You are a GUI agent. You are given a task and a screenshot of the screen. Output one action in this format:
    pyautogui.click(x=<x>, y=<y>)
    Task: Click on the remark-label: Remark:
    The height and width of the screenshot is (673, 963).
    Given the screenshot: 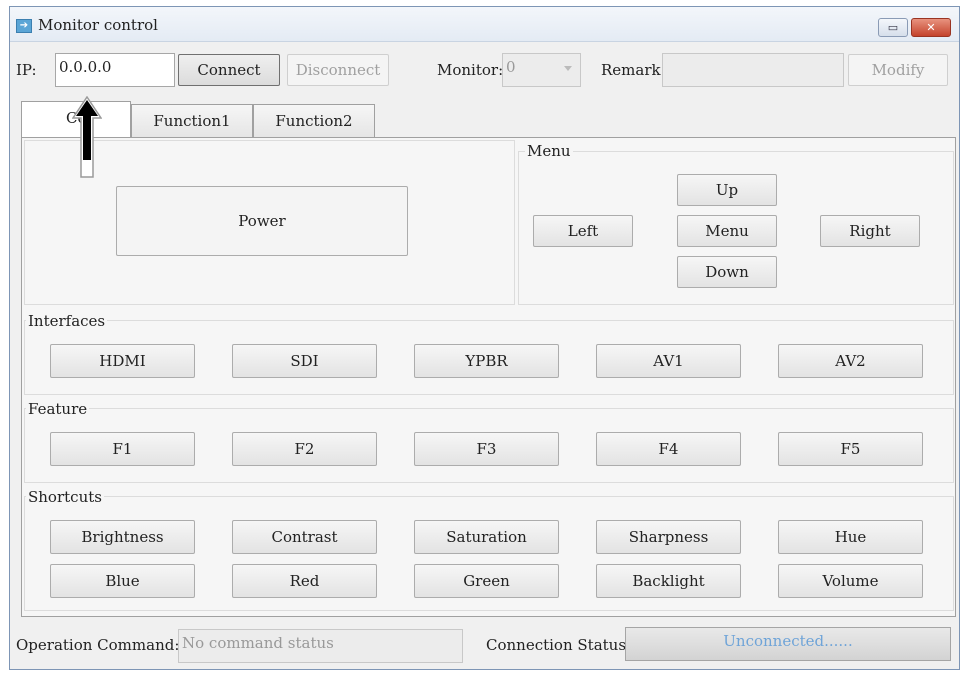 What is the action you would take?
    pyautogui.click(x=633, y=70)
    